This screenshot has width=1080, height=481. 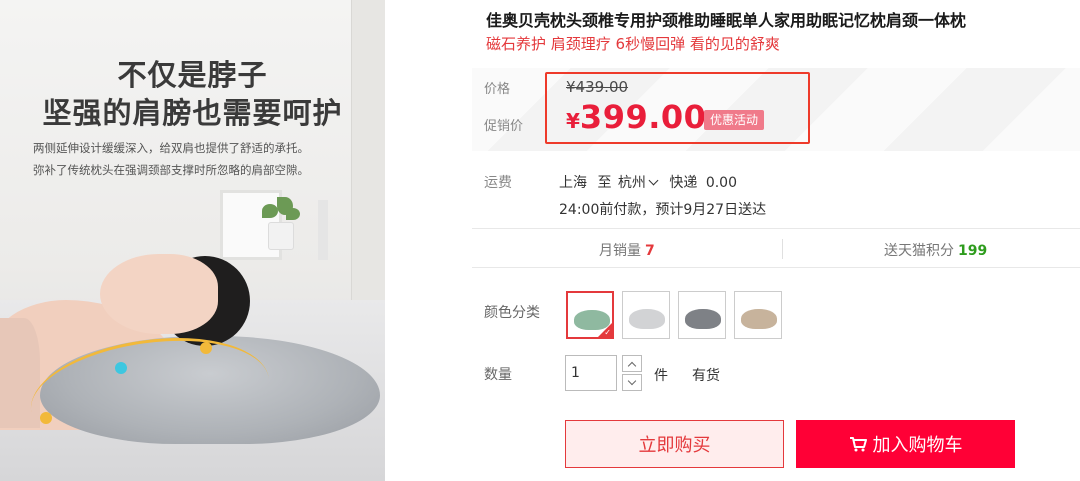 I want to click on add-to-cart-button: 加入购物车, so click(x=905, y=444).